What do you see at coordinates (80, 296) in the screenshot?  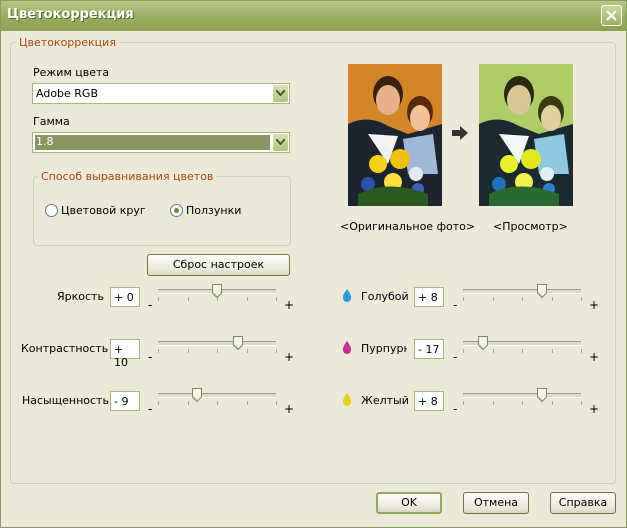 I see `brightness-label: Яркость` at bounding box center [80, 296].